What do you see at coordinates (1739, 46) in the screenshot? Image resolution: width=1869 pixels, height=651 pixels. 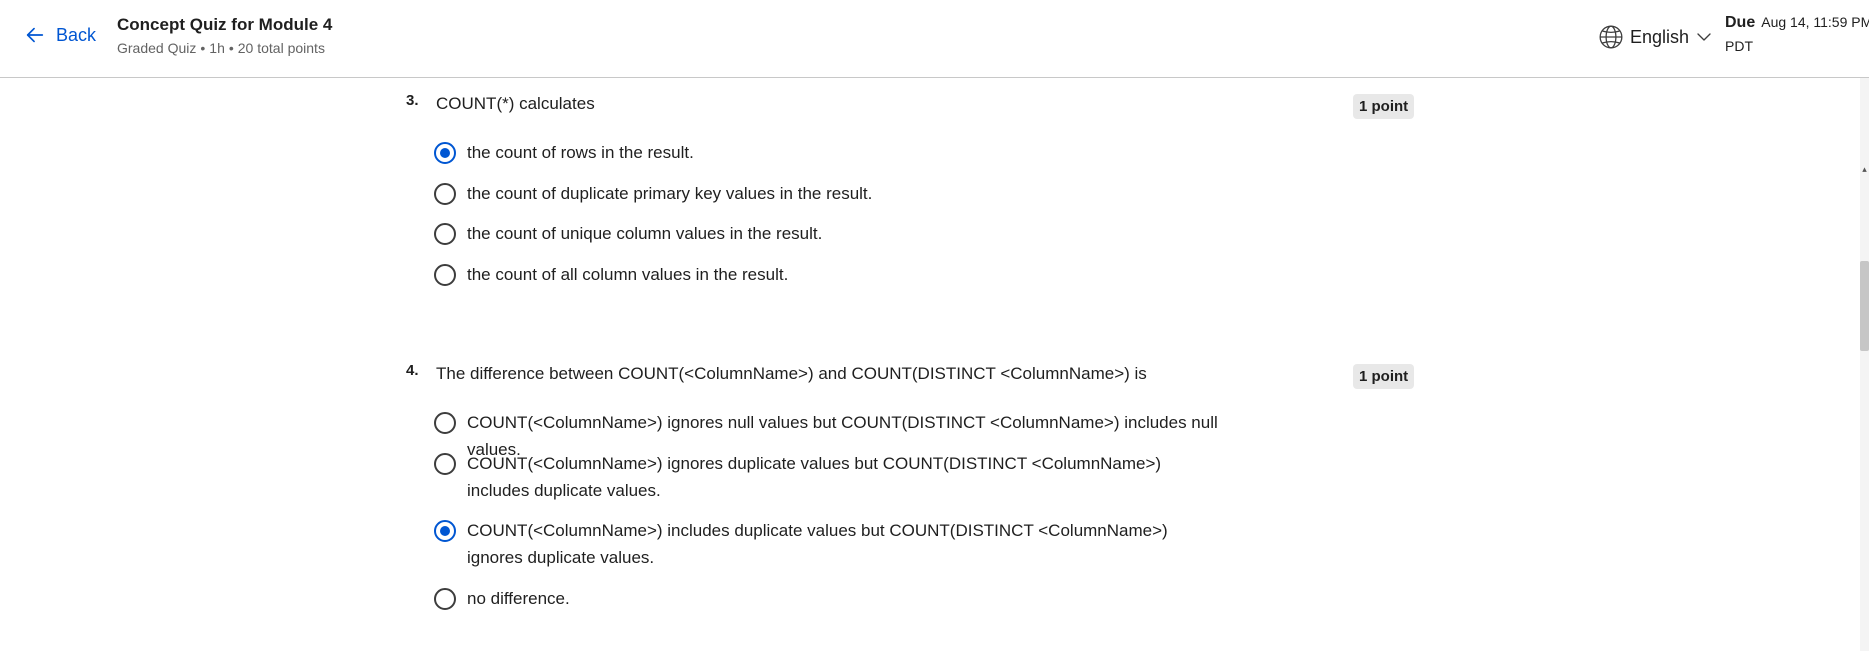 I see `due-timezone: PDT` at bounding box center [1739, 46].